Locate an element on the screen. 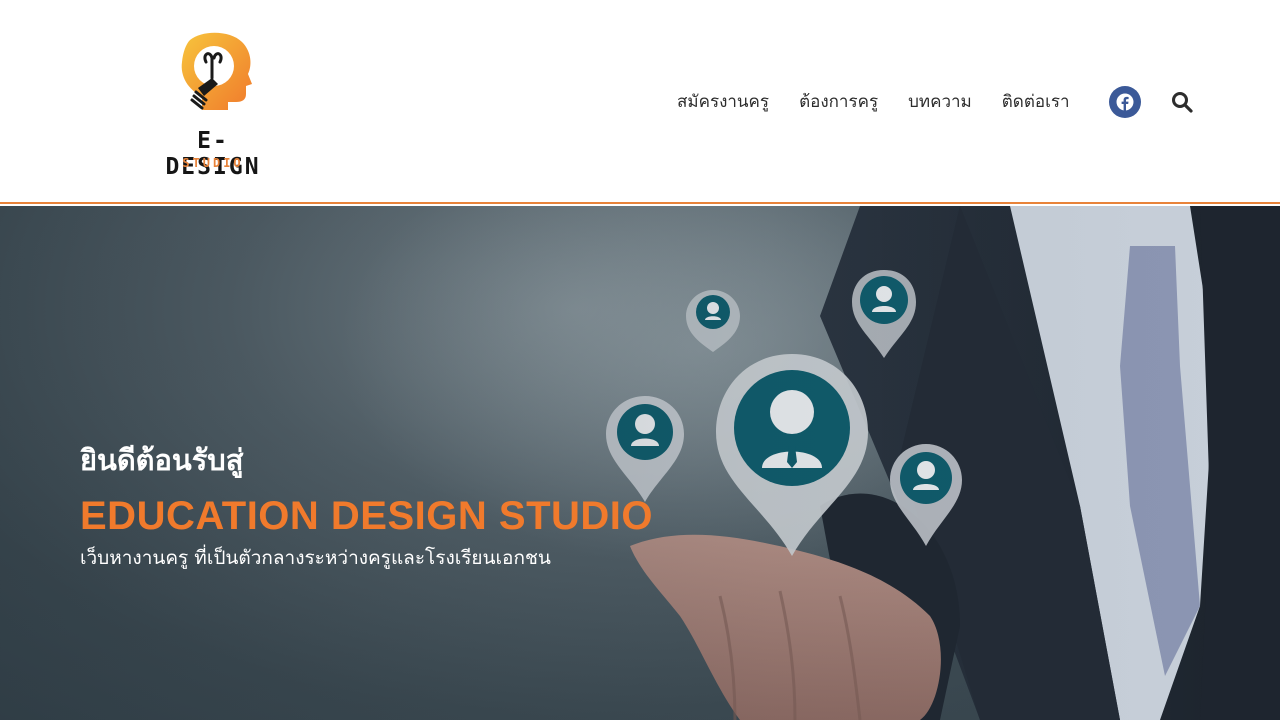 This screenshot has width=1280, height=720. logo-wordmark: E-DESIGN is located at coordinates (213, 154).